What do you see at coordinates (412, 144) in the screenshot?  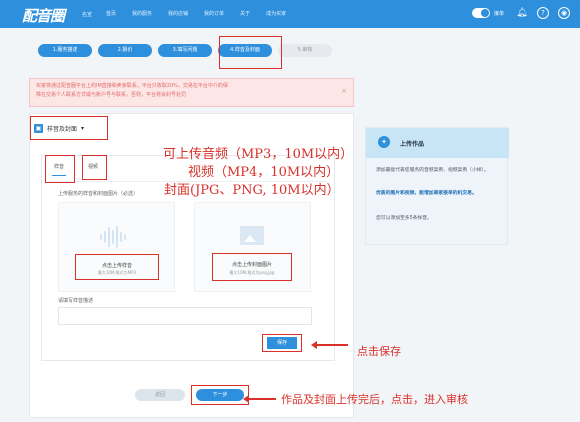 I see `side-card-title: 上传作品` at bounding box center [412, 144].